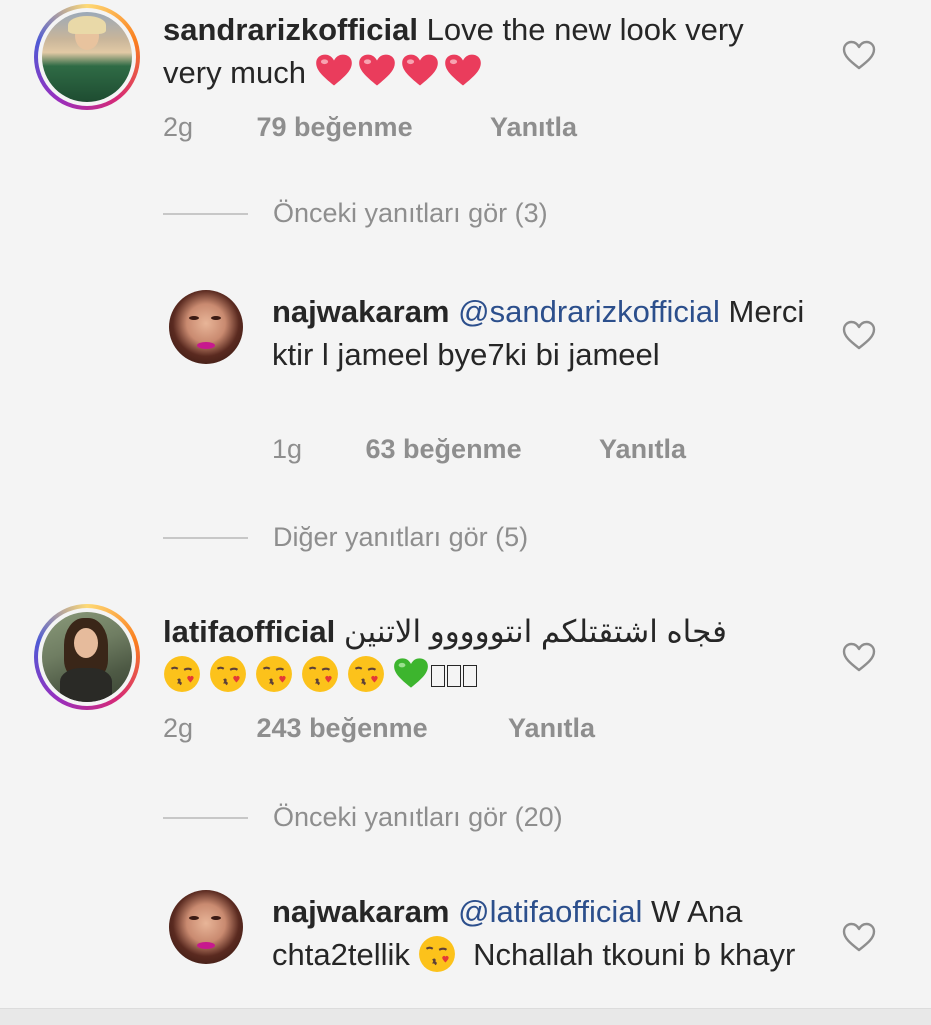 The width and height of the screenshot is (931, 1025). I want to click on comment-meta: 2g 79 beğenme Yanıtla, so click(370, 127).